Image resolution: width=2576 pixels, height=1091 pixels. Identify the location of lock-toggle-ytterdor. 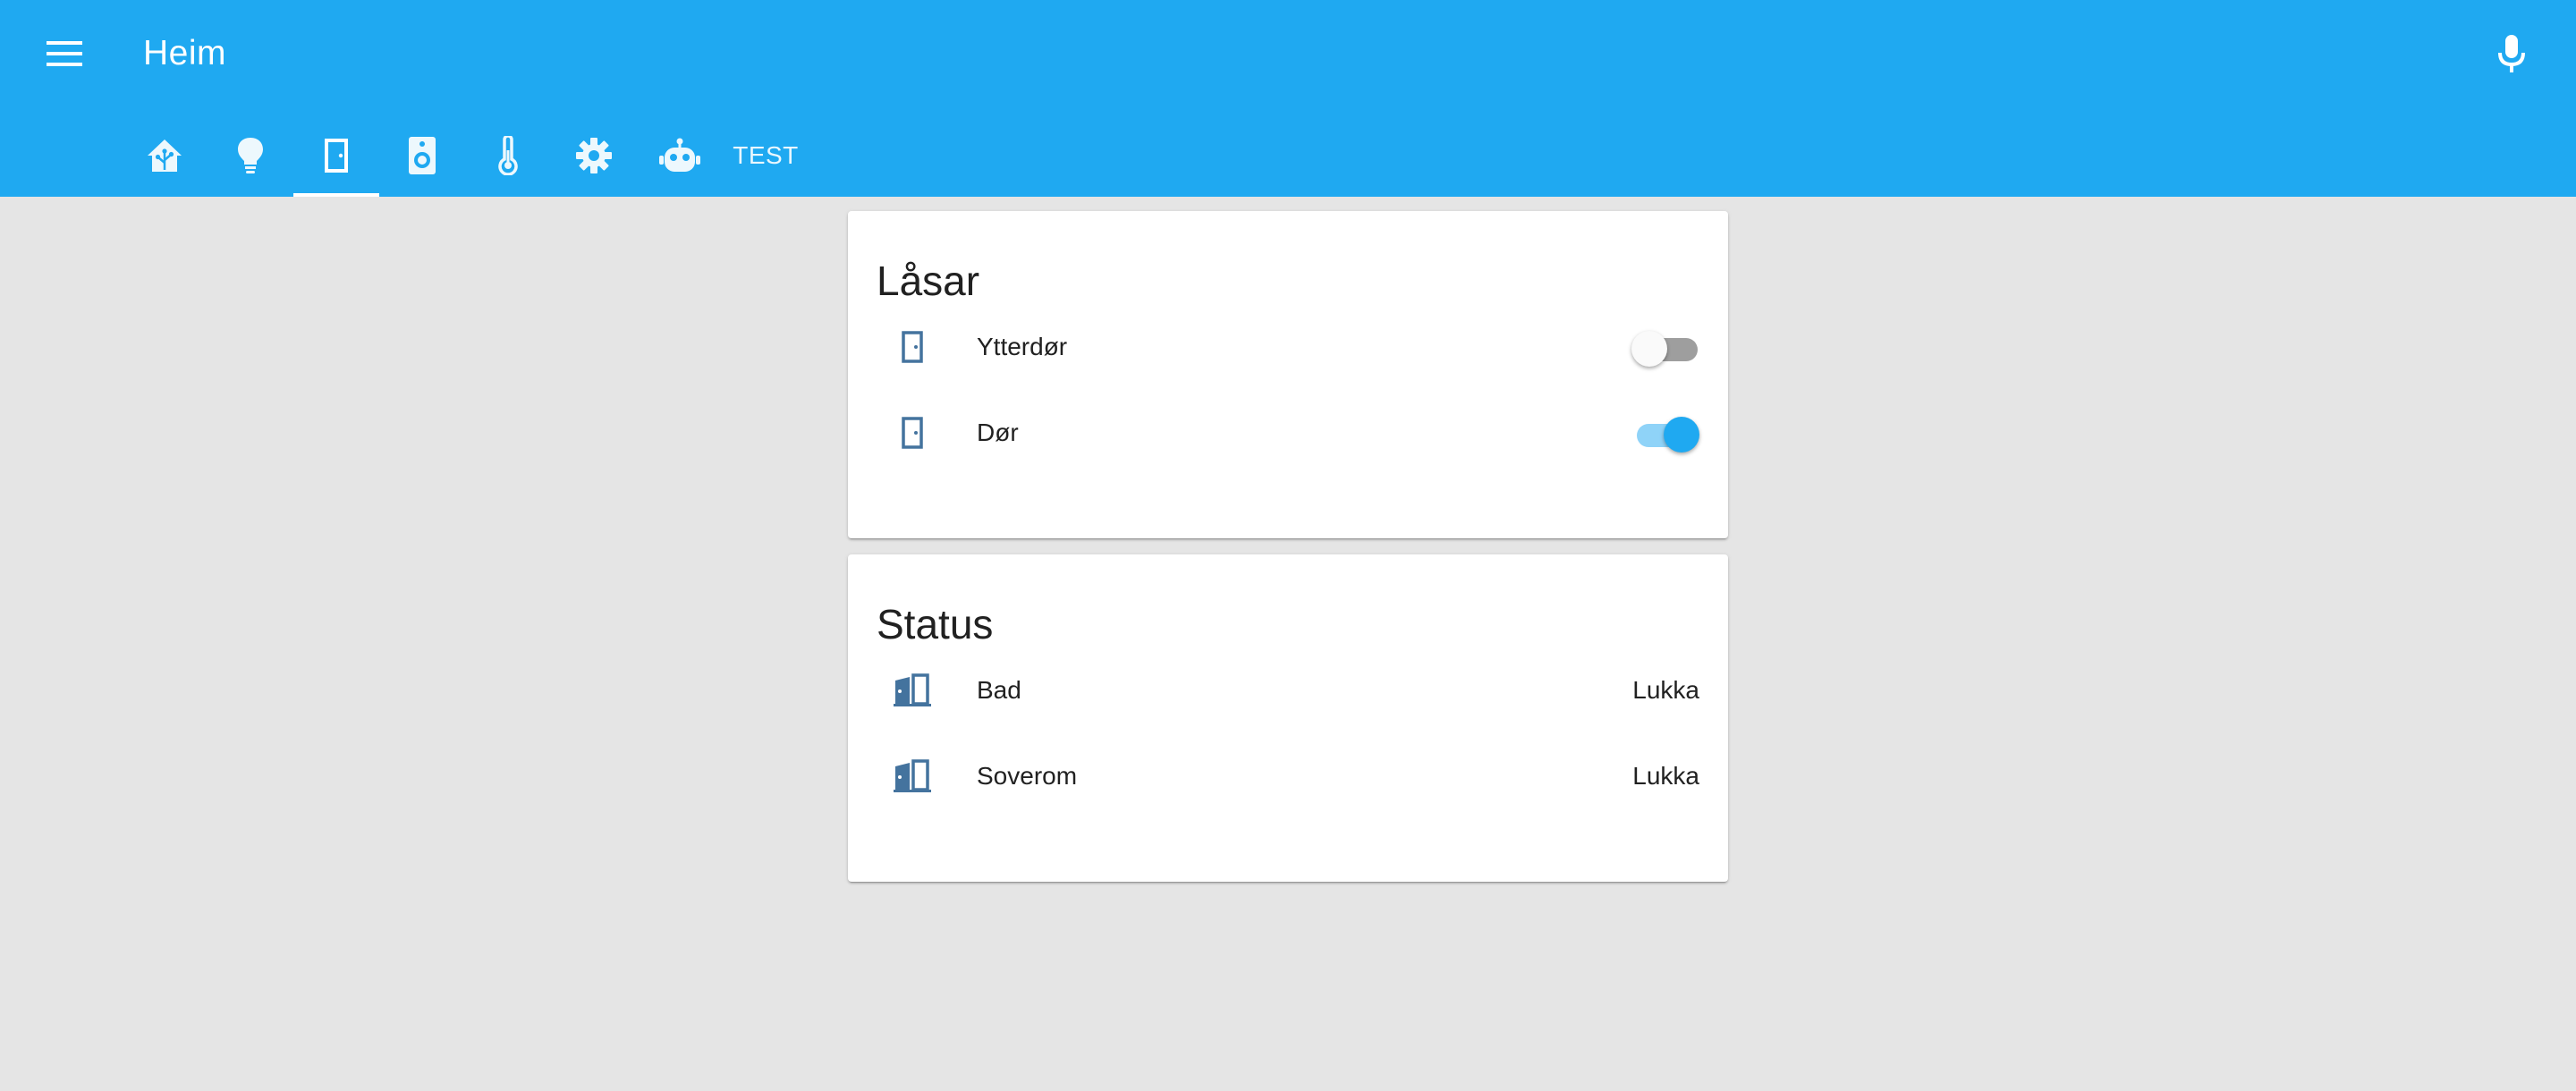
(1665, 348).